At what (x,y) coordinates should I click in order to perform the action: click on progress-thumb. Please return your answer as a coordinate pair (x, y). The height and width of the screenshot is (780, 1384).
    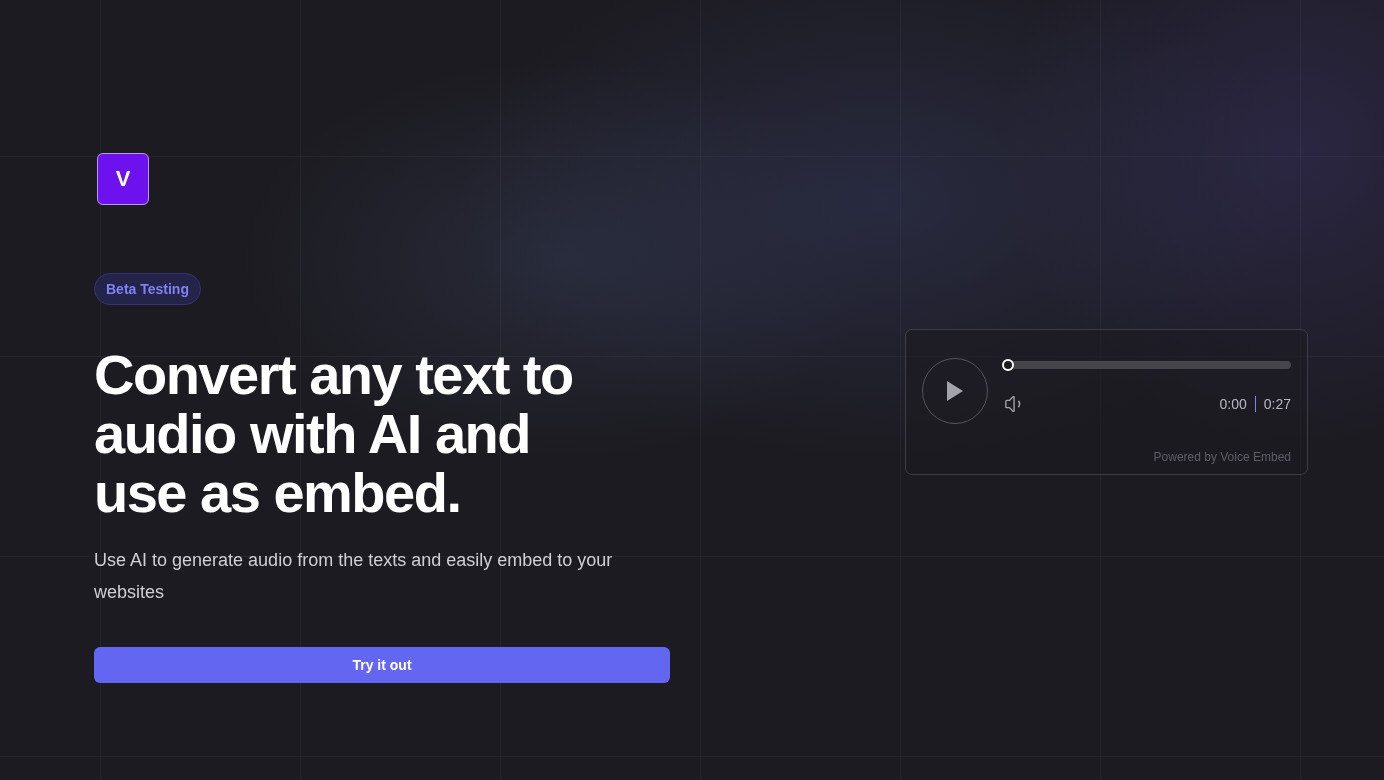
    Looking at the image, I should click on (1008, 365).